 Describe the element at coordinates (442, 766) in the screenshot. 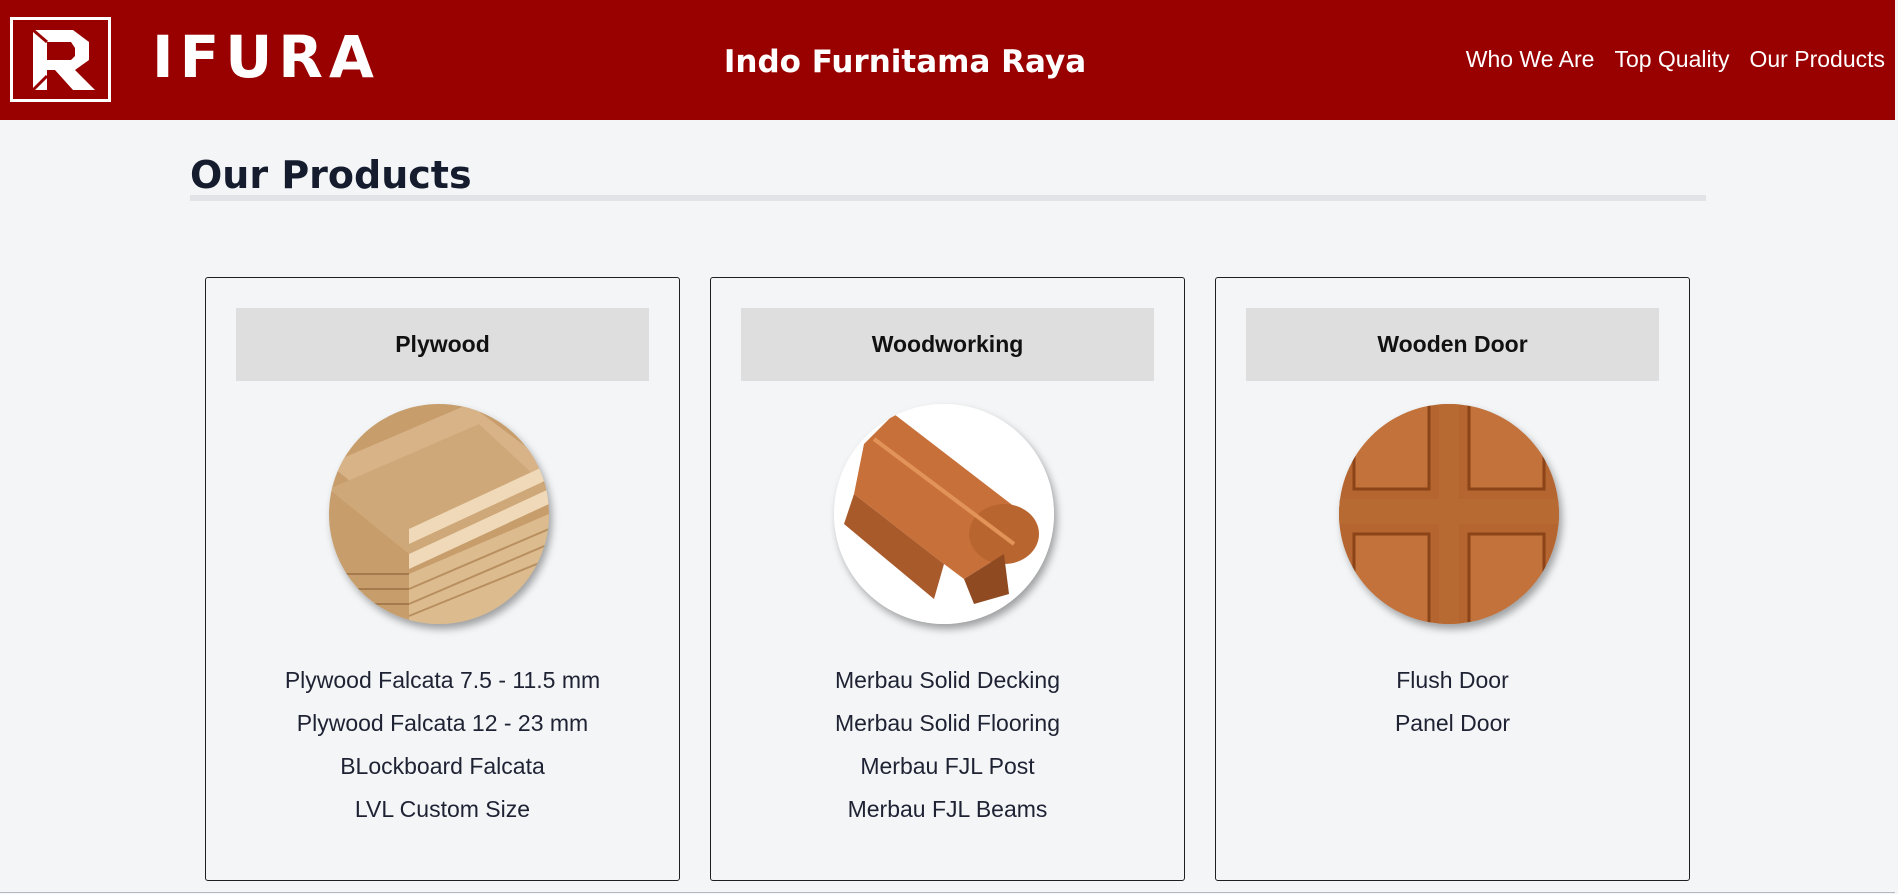

I see `list-item: BLockboard Falcata` at that location.